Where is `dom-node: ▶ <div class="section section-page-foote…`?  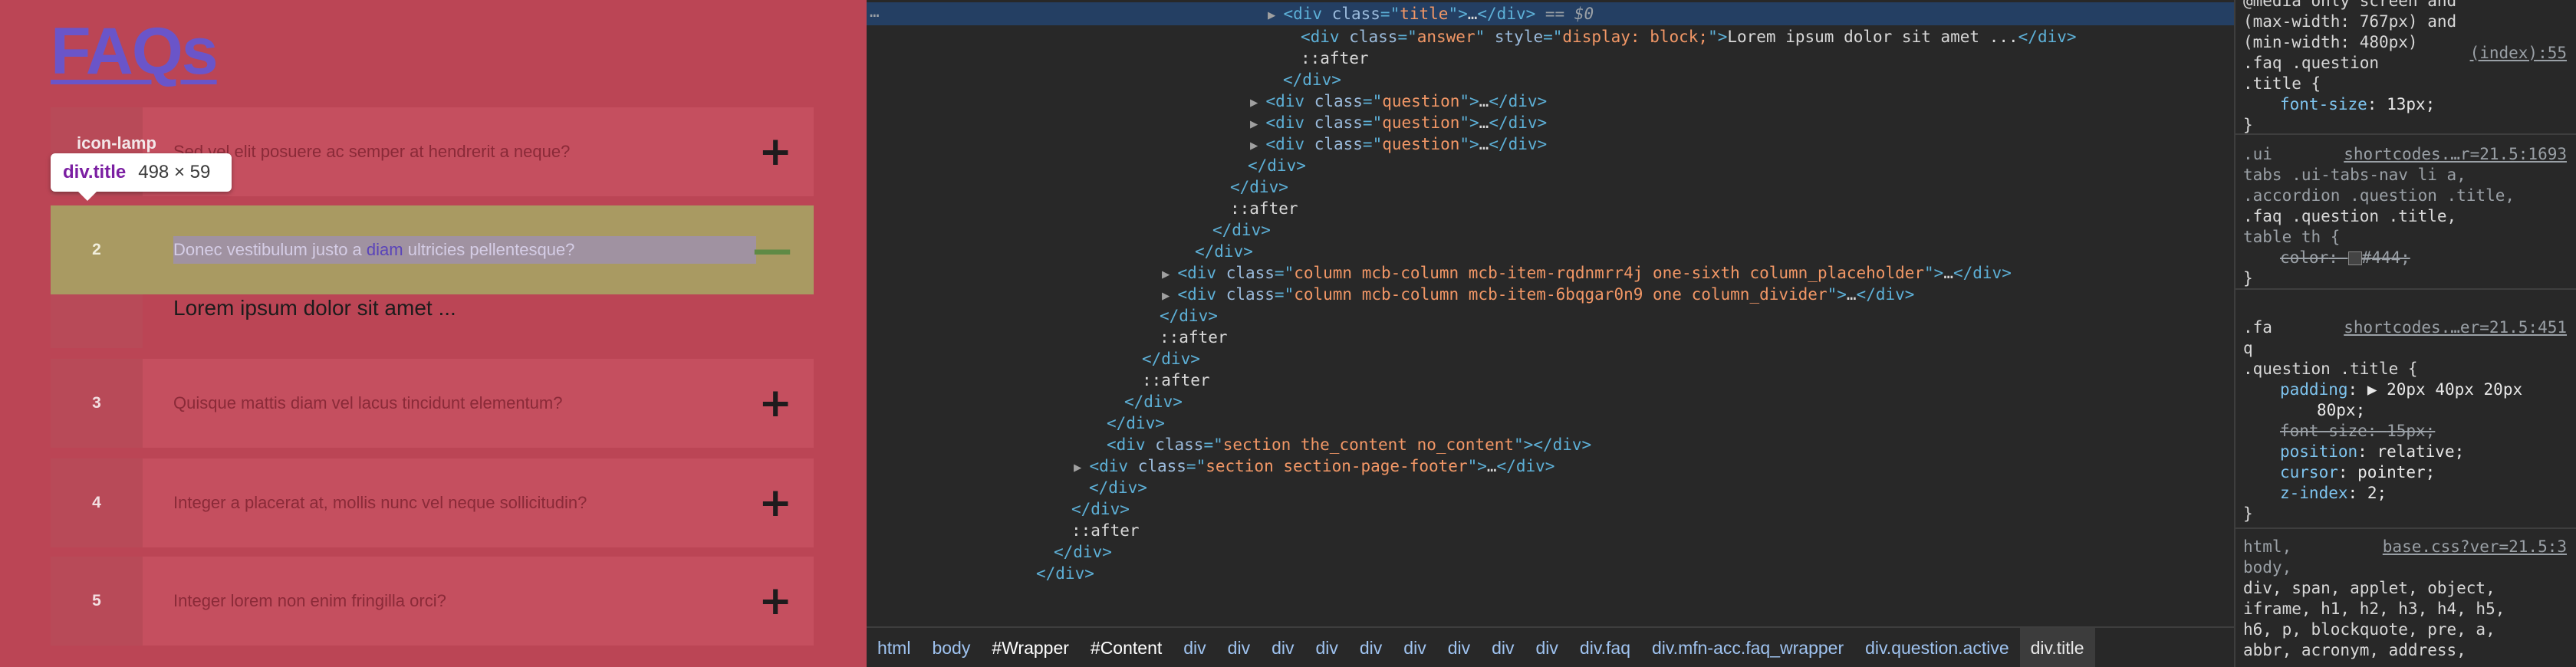
dom-node: ▶ <div class="section section-page-foote… is located at coordinates (1550, 467).